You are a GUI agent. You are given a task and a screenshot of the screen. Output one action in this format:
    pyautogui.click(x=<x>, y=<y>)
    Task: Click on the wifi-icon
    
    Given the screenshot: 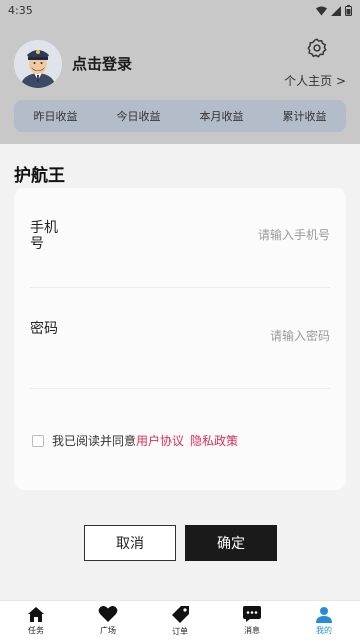 What is the action you would take?
    pyautogui.click(x=321, y=10)
    